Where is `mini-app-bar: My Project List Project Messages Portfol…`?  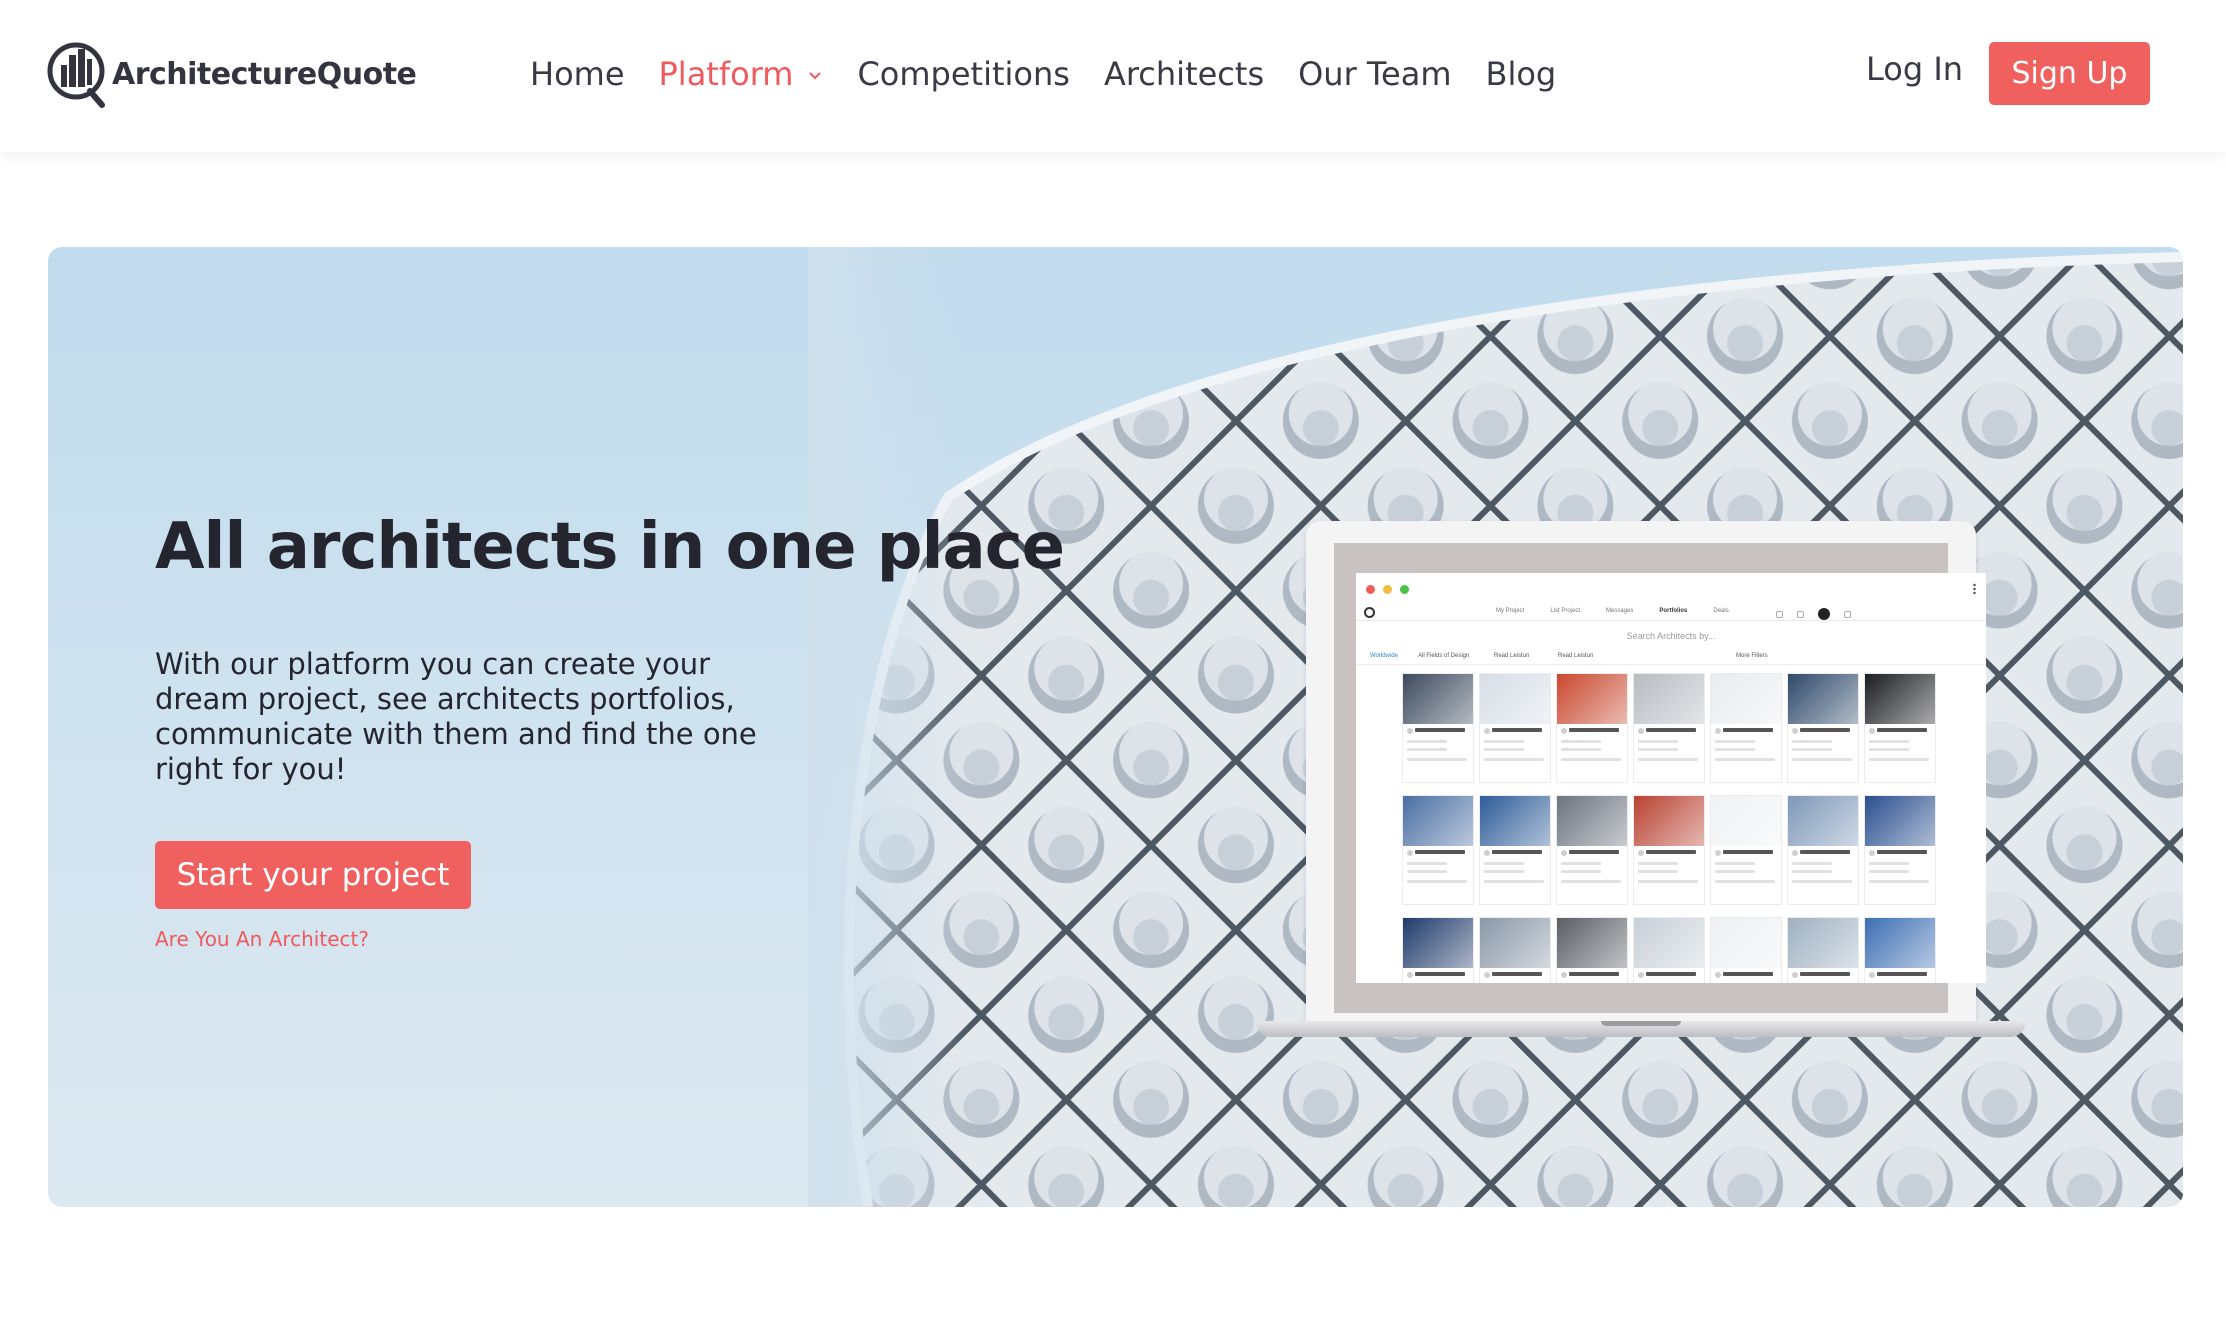
mini-app-bar: My Project List Project Messages Portfol… is located at coordinates (1671, 613).